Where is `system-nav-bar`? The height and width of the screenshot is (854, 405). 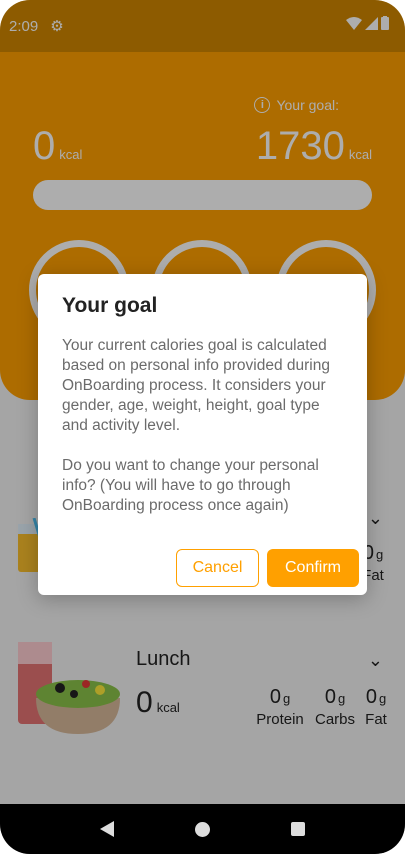 system-nav-bar is located at coordinates (202, 829).